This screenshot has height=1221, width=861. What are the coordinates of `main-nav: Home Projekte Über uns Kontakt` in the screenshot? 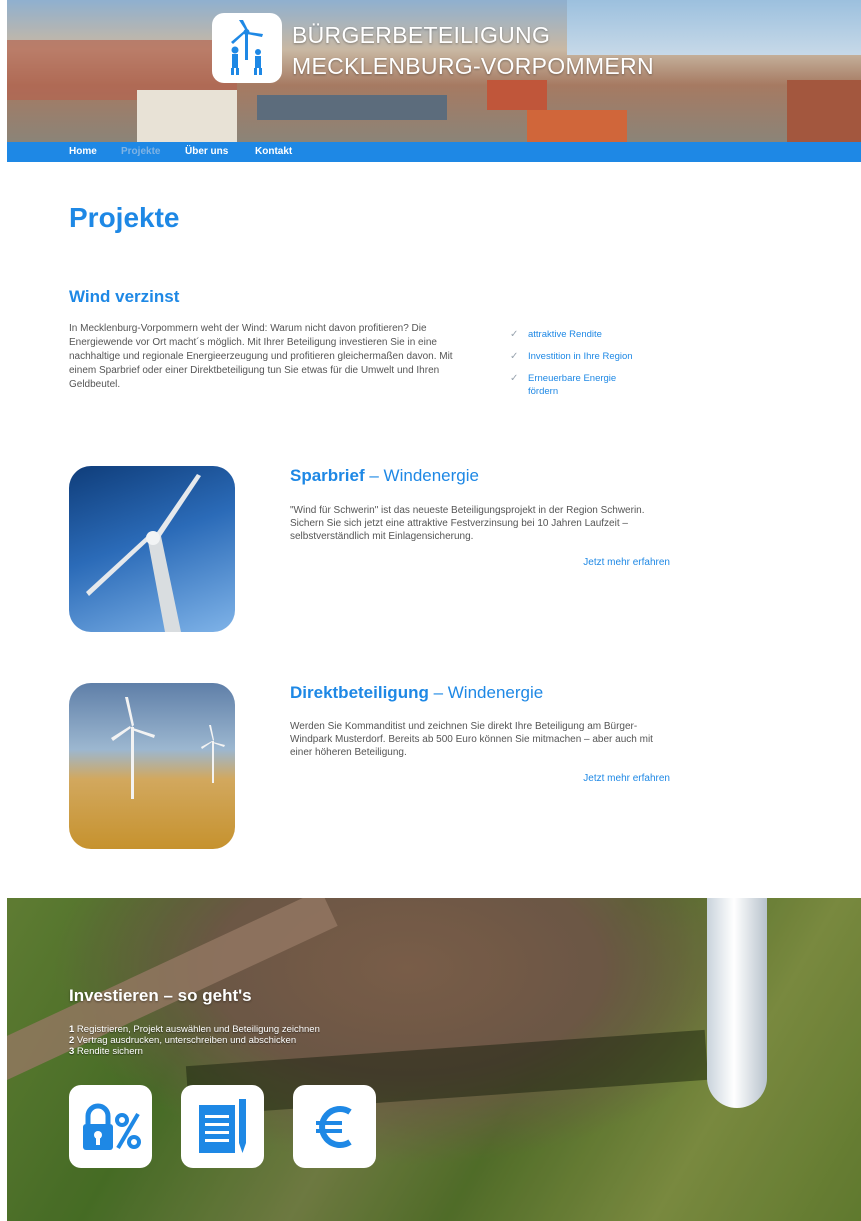 It's located at (434, 152).